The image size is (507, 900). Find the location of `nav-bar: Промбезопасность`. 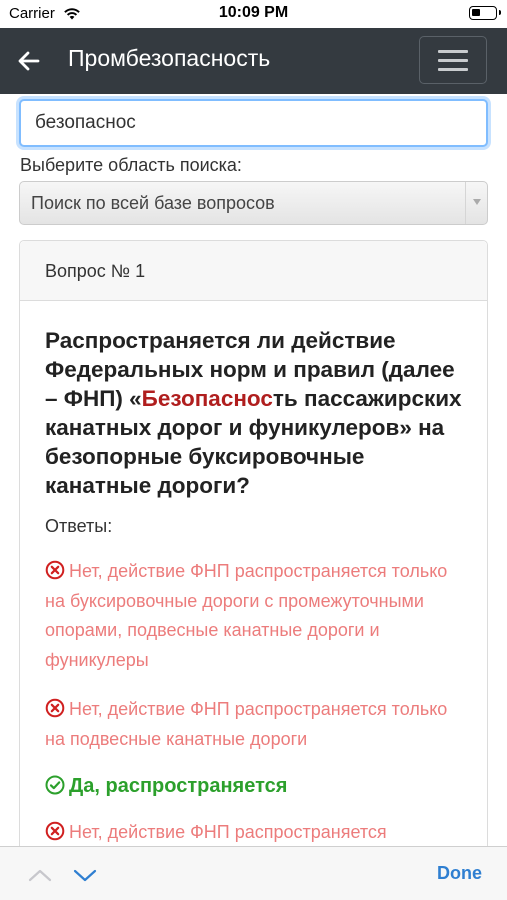

nav-bar: Промбезопасность is located at coordinates (253, 61).